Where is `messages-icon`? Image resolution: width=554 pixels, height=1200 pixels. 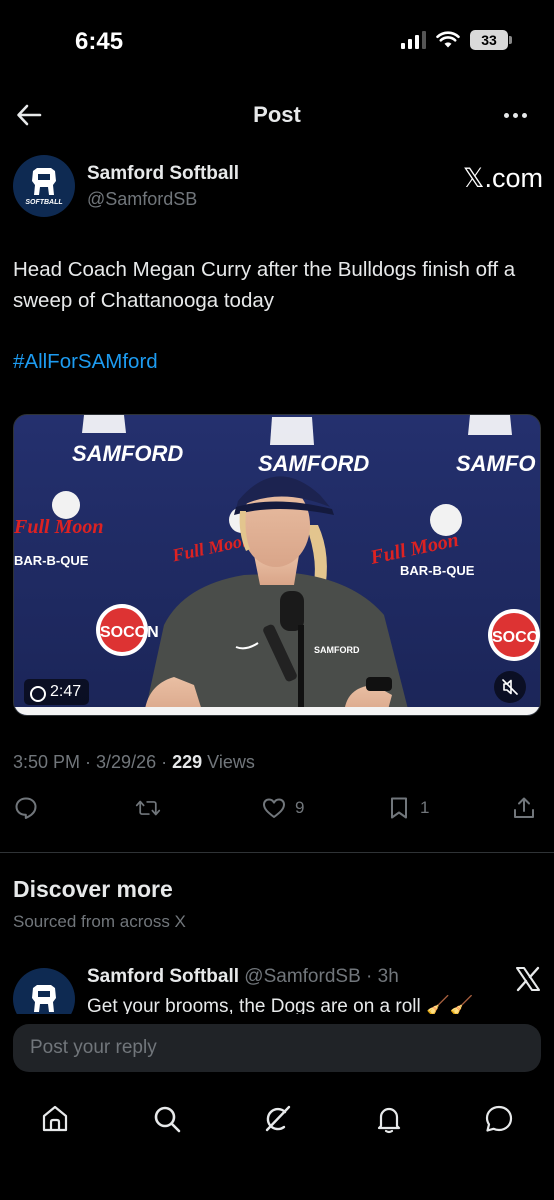
messages-icon is located at coordinates (499, 1118).